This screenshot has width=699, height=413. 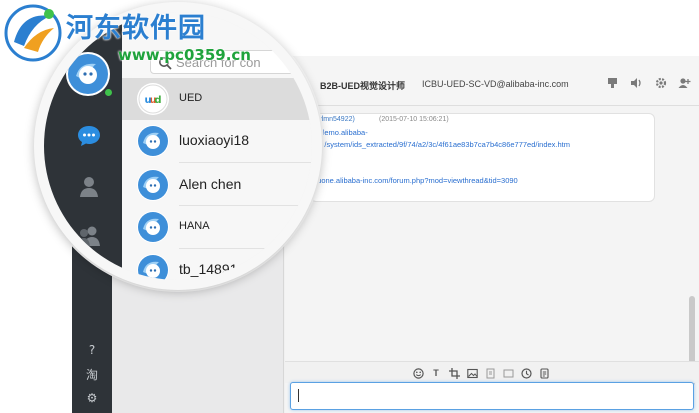 What do you see at coordinates (481, 373) in the screenshot?
I see `toolbar-icons: T` at bounding box center [481, 373].